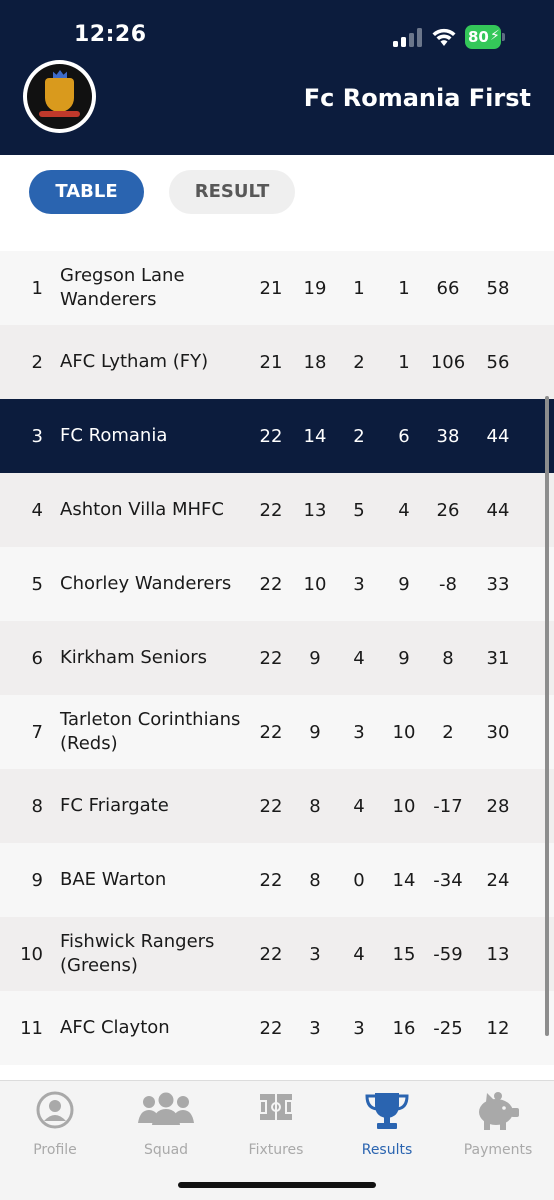 This screenshot has height=1200, width=554. What do you see at coordinates (498, 806) in the screenshot?
I see `row-points: 28` at bounding box center [498, 806].